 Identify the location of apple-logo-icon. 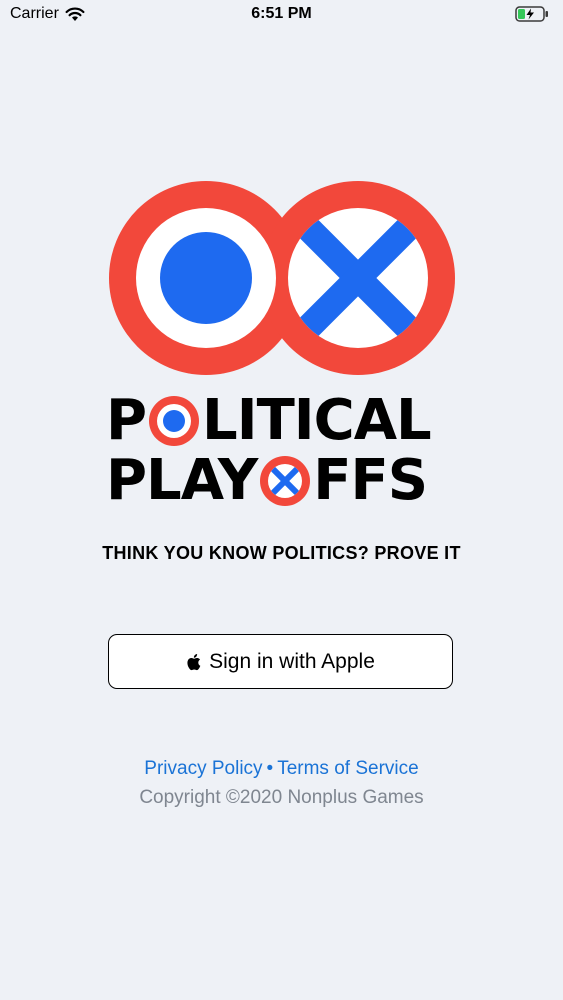
(194, 661).